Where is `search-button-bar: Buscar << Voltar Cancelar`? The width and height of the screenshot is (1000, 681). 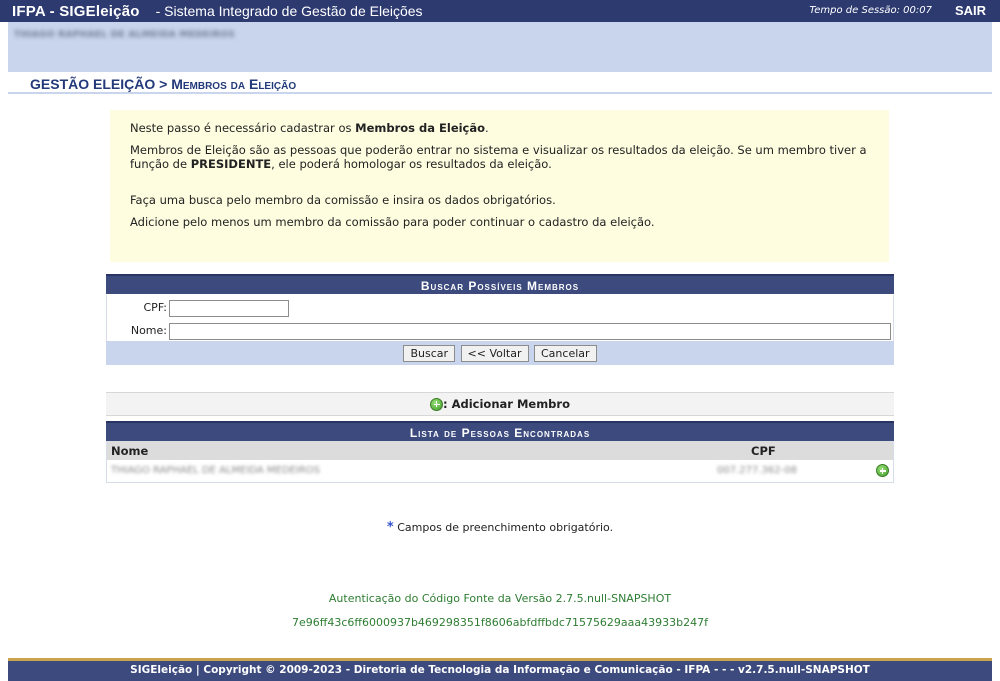
search-button-bar: Buscar << Voltar Cancelar is located at coordinates (500, 353).